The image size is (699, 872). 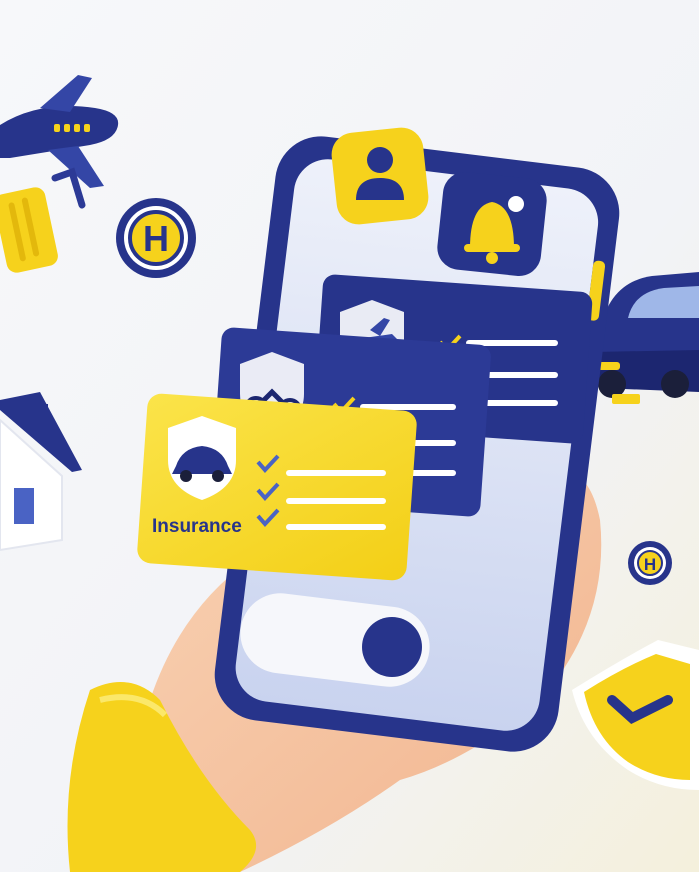 I want to click on policy-card-car: Insurance, so click(x=277, y=487).